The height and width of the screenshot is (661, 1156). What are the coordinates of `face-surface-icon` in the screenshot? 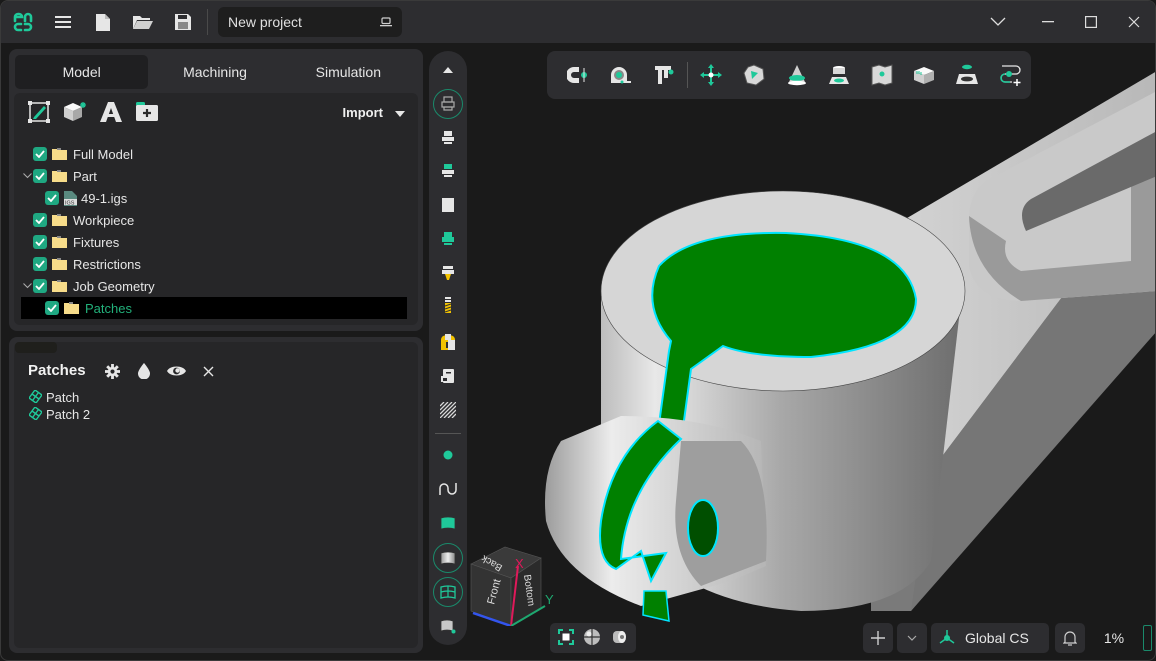 It's located at (448, 558).